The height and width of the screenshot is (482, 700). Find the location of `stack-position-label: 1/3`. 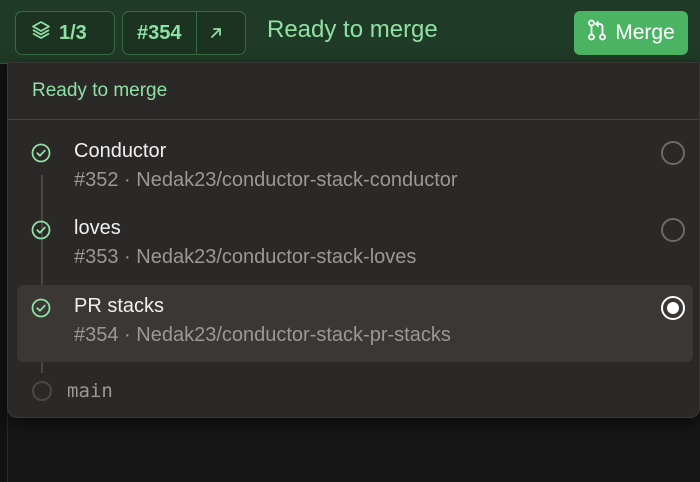

stack-position-label: 1/3 is located at coordinates (73, 32).